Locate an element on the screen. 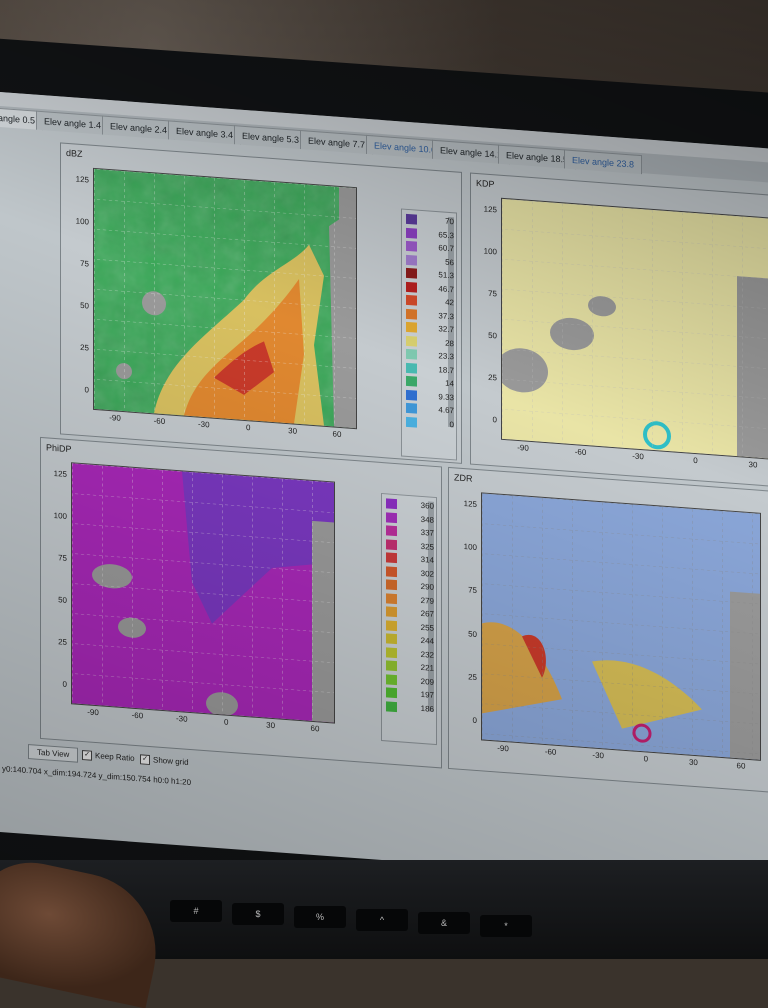 This screenshot has width=768, height=1008. tab-view-button: Tab View is located at coordinates (53, 753).